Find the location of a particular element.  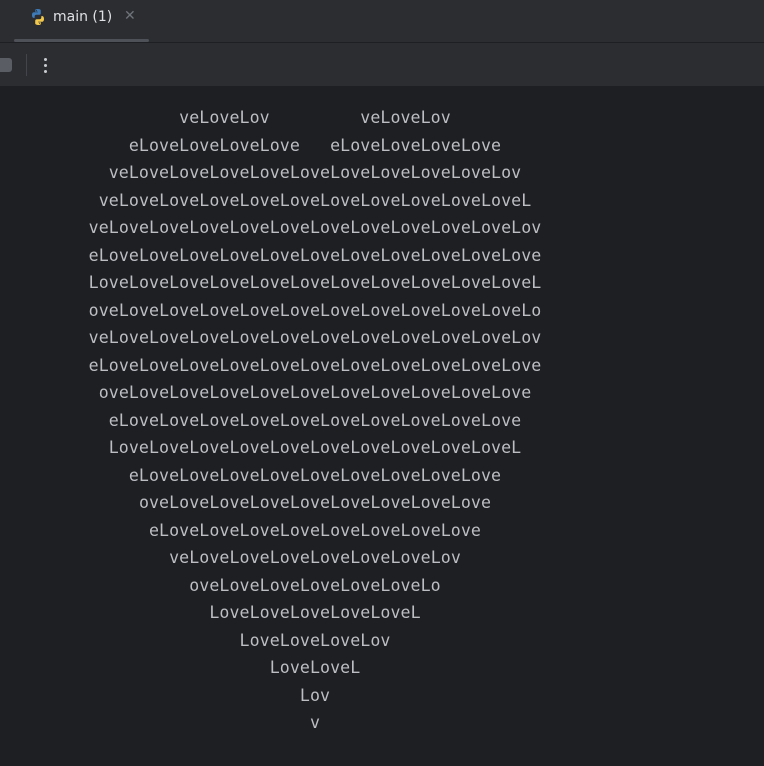

tab-label: main (1) is located at coordinates (83, 17).